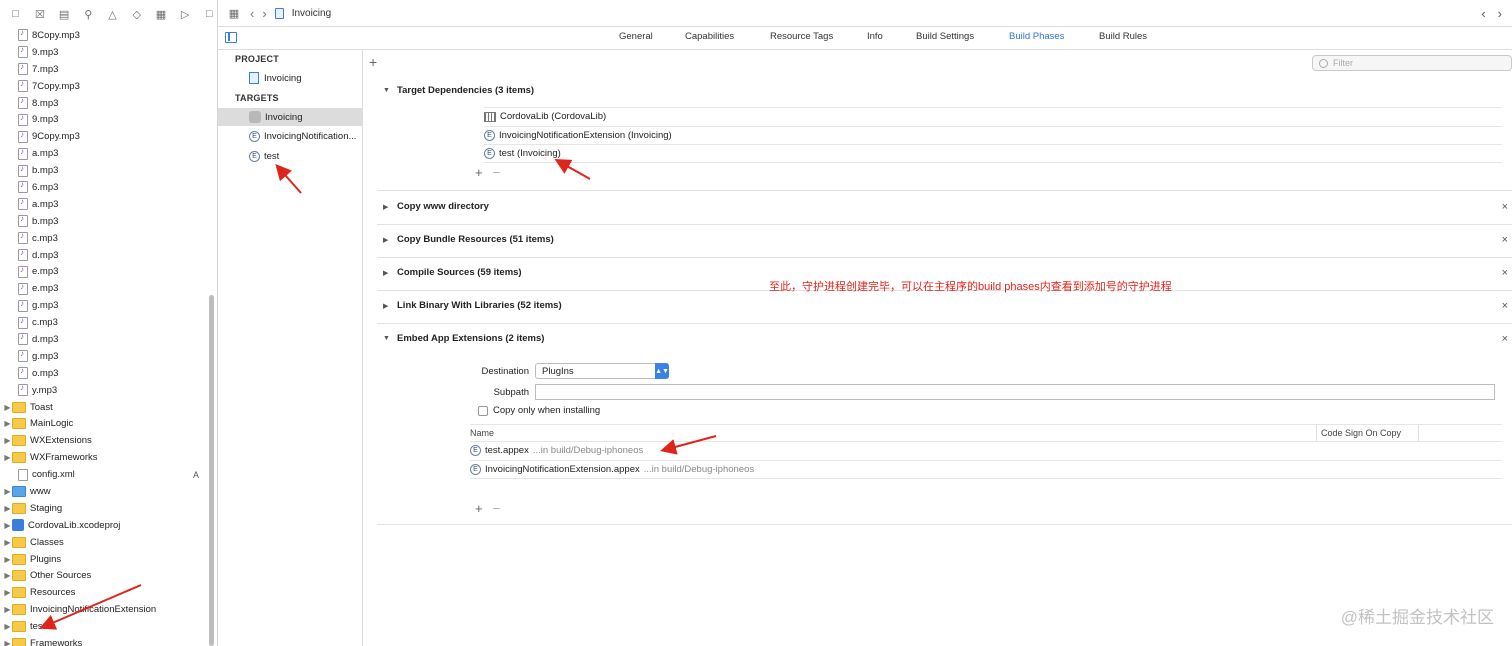  Describe the element at coordinates (39, 14) in the screenshot. I see `source-control-icon: ☒` at that location.